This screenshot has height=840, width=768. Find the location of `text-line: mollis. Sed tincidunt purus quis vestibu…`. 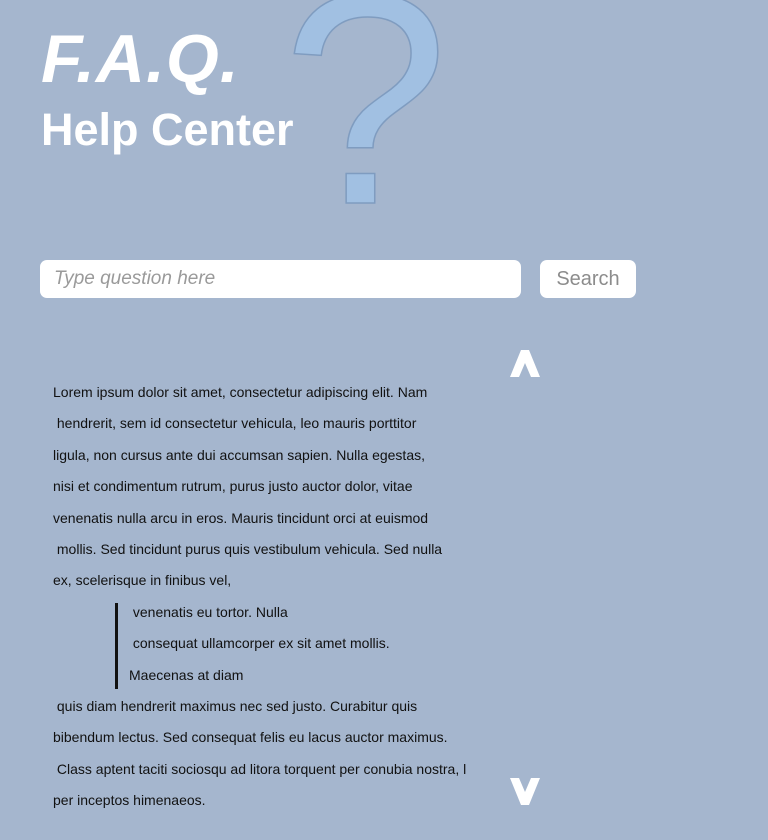

text-line: mollis. Sed tincidunt purus quis vestibu… is located at coordinates (248, 548).